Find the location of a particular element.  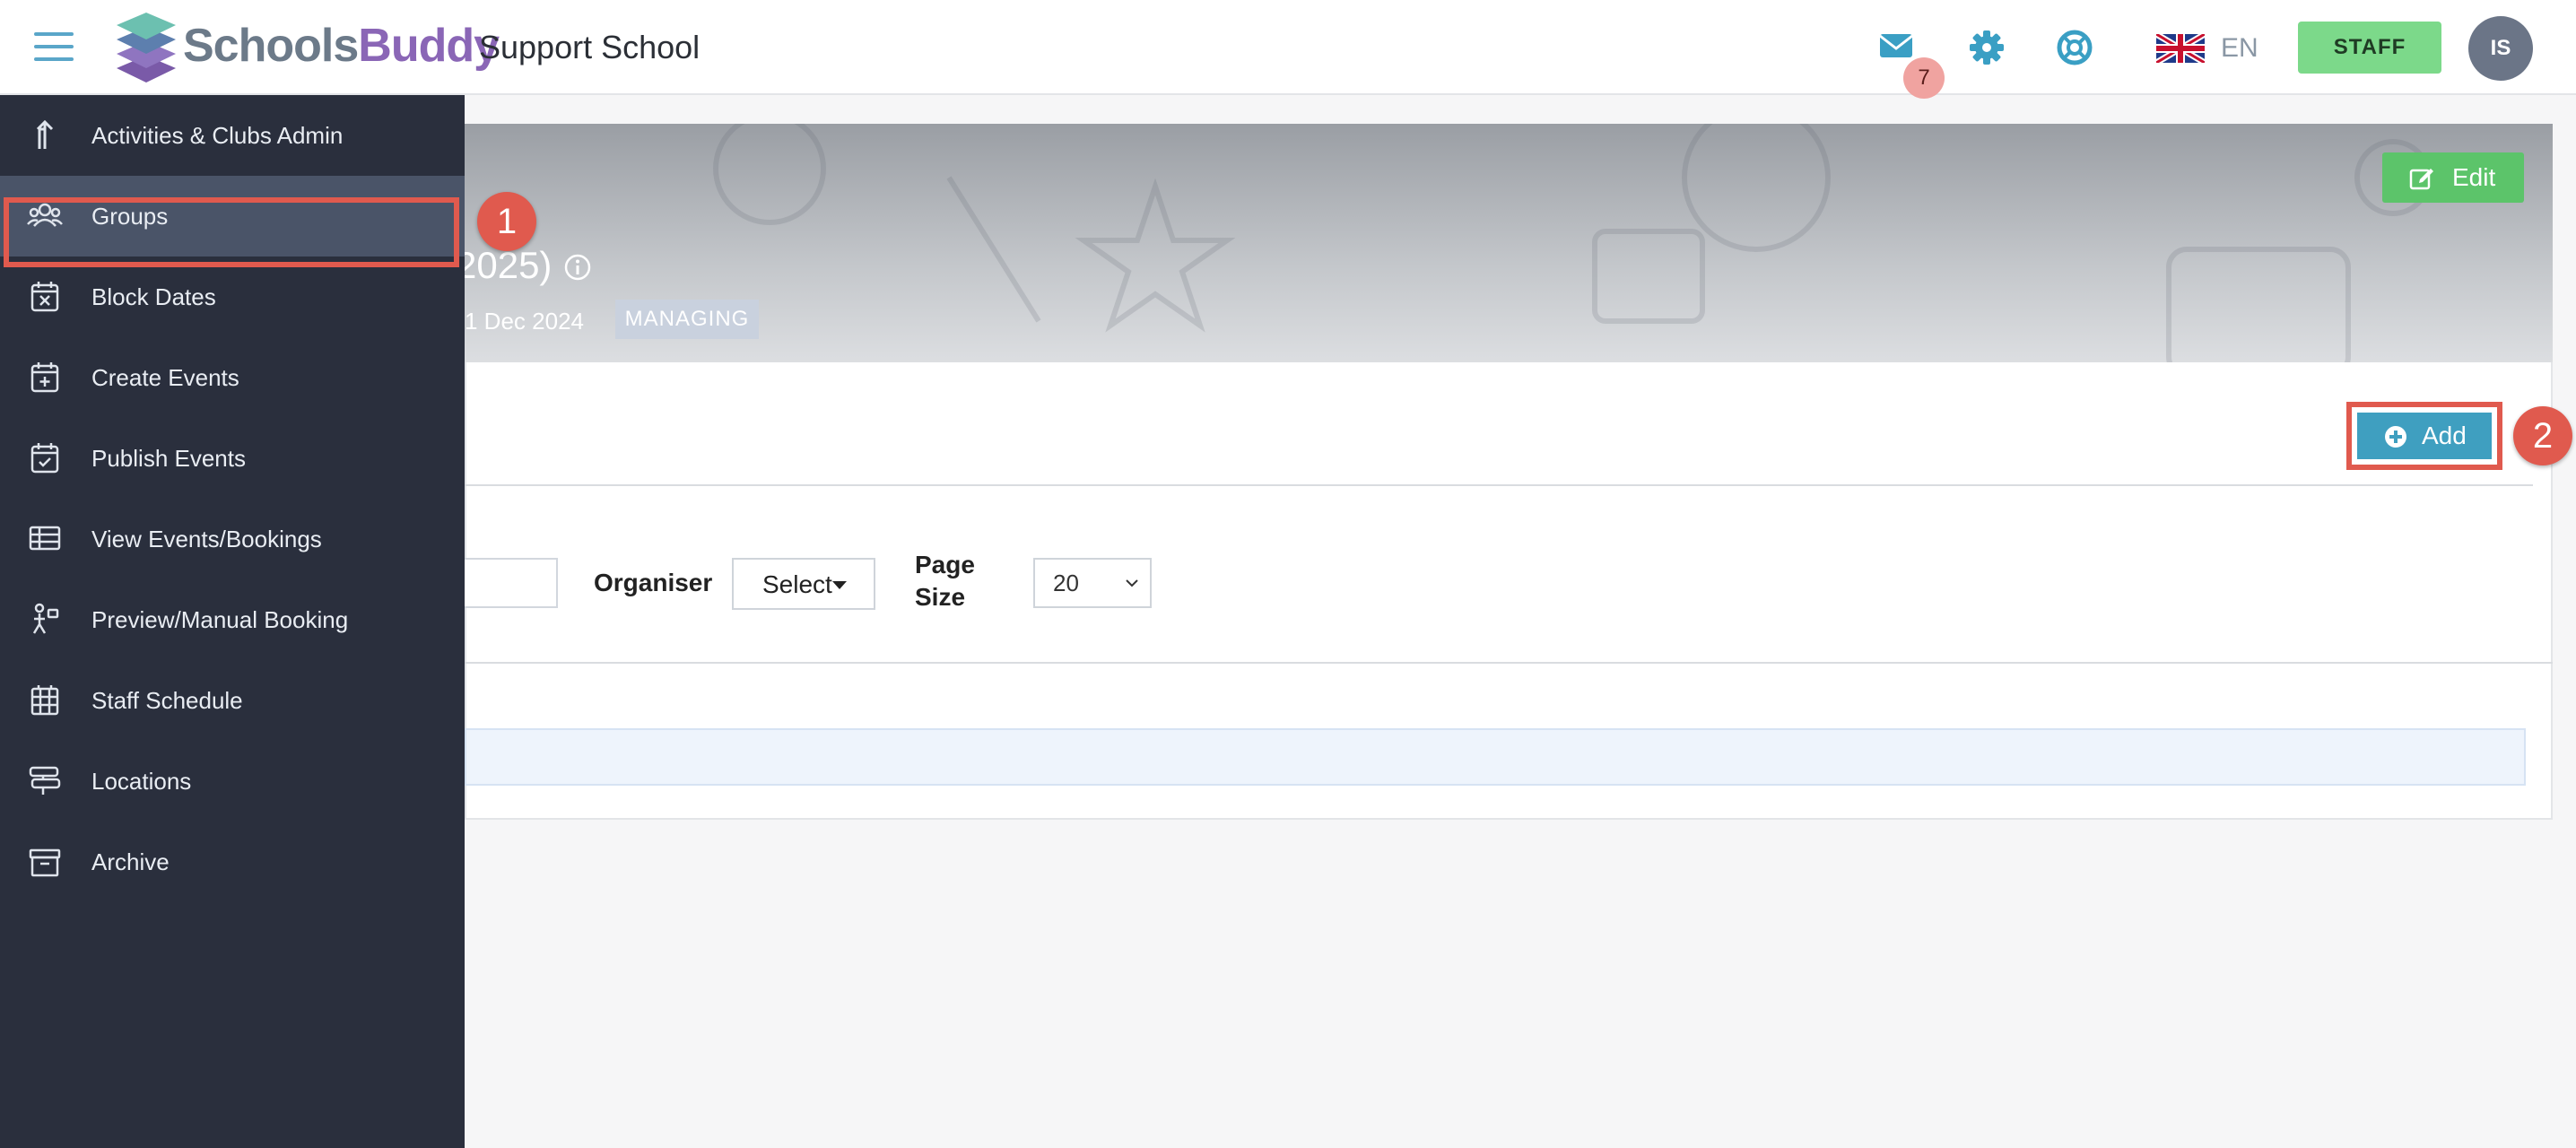

page-size-value: 20 is located at coordinates (1066, 583).